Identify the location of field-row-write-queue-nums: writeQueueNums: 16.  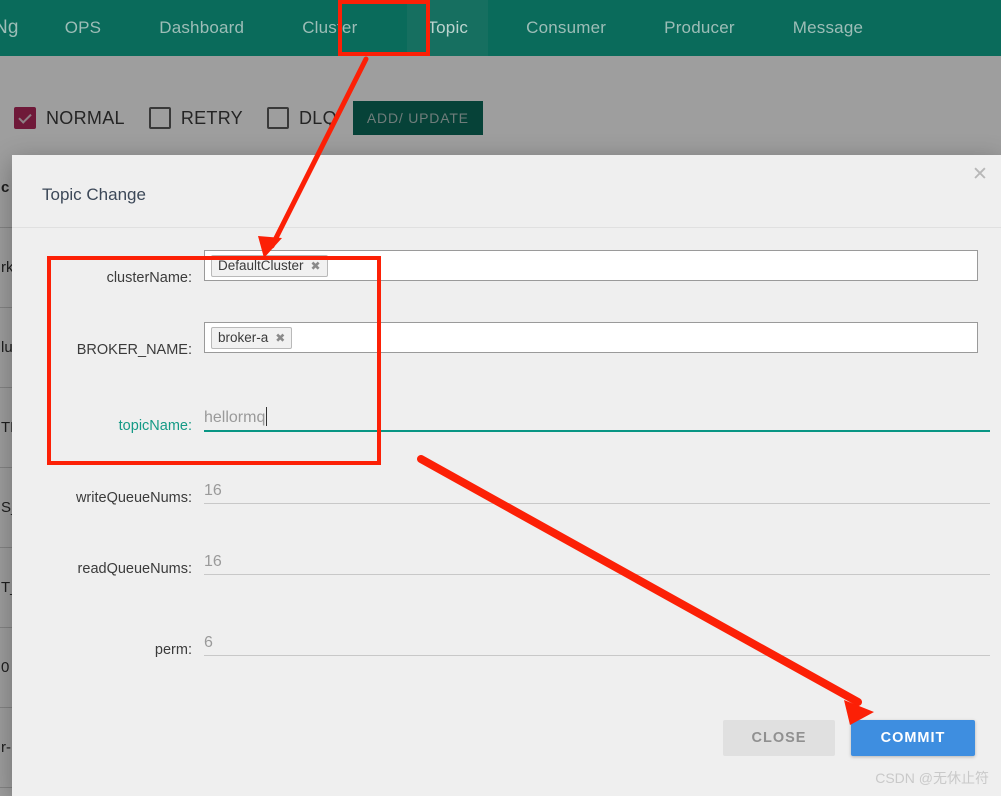
(506, 488).